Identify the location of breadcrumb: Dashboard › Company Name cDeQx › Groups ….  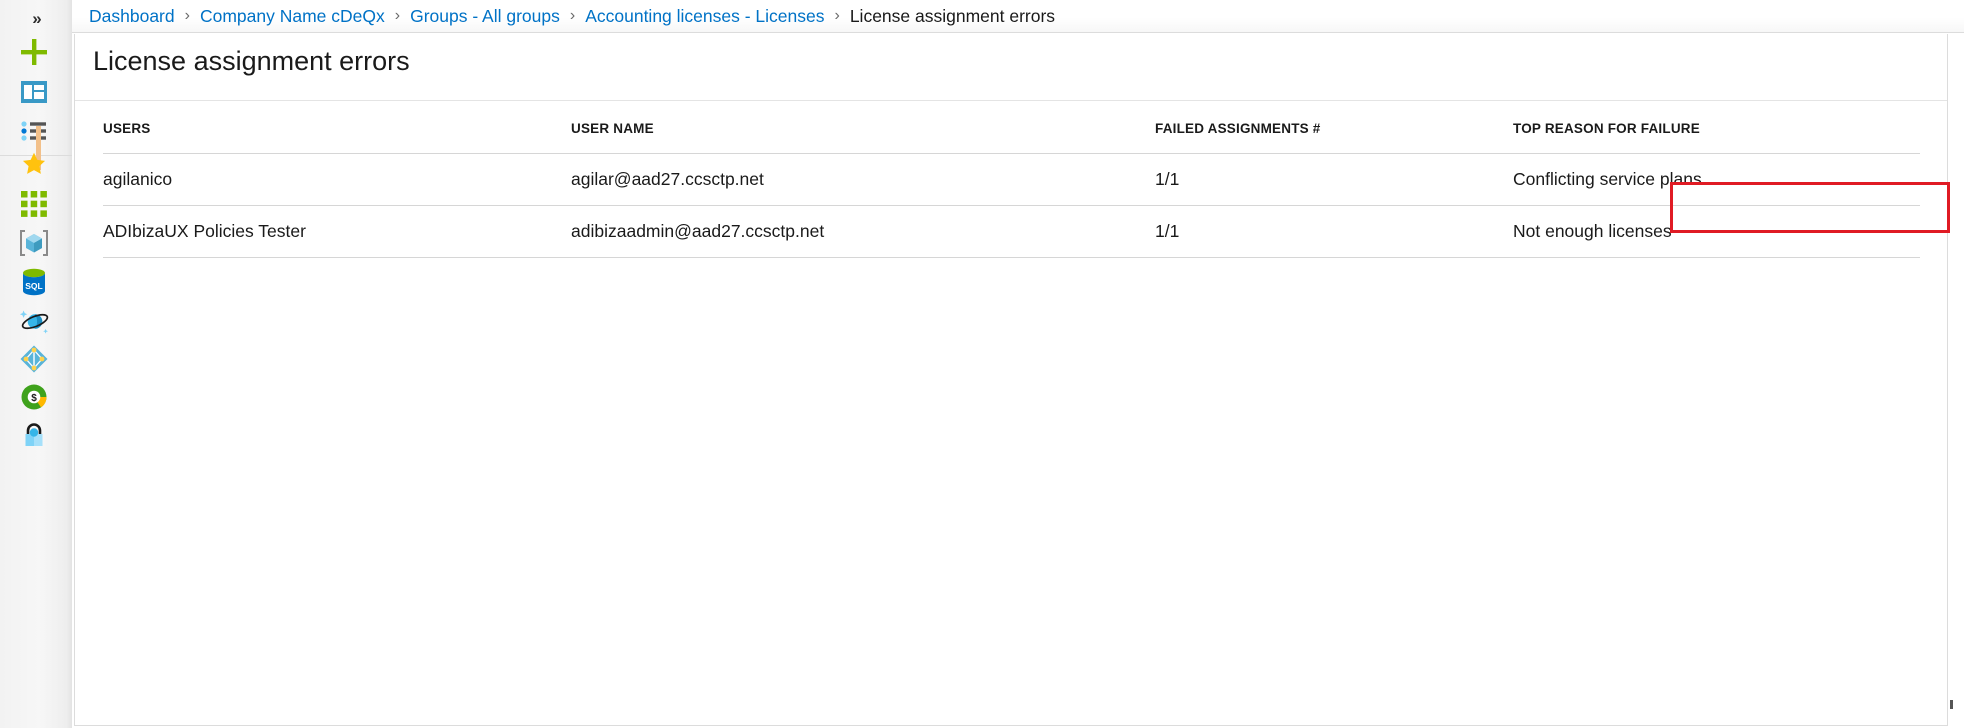
(1018, 16).